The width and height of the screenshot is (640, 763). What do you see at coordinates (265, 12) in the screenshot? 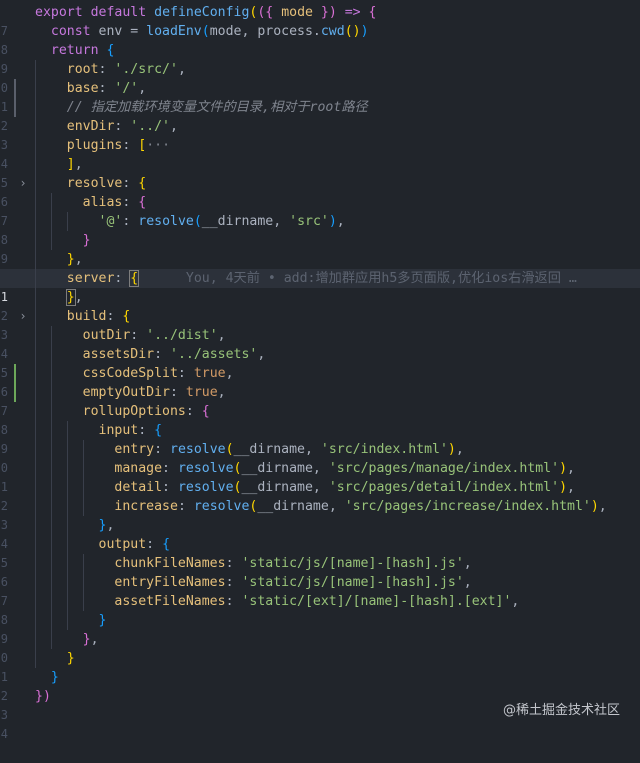
I see `paren: ({` at bounding box center [265, 12].